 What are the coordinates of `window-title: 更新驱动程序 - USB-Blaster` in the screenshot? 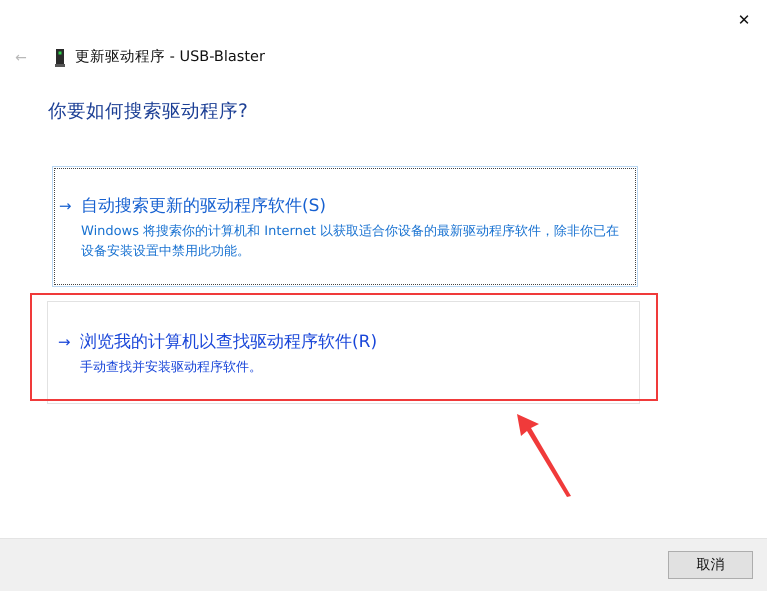 It's located at (170, 58).